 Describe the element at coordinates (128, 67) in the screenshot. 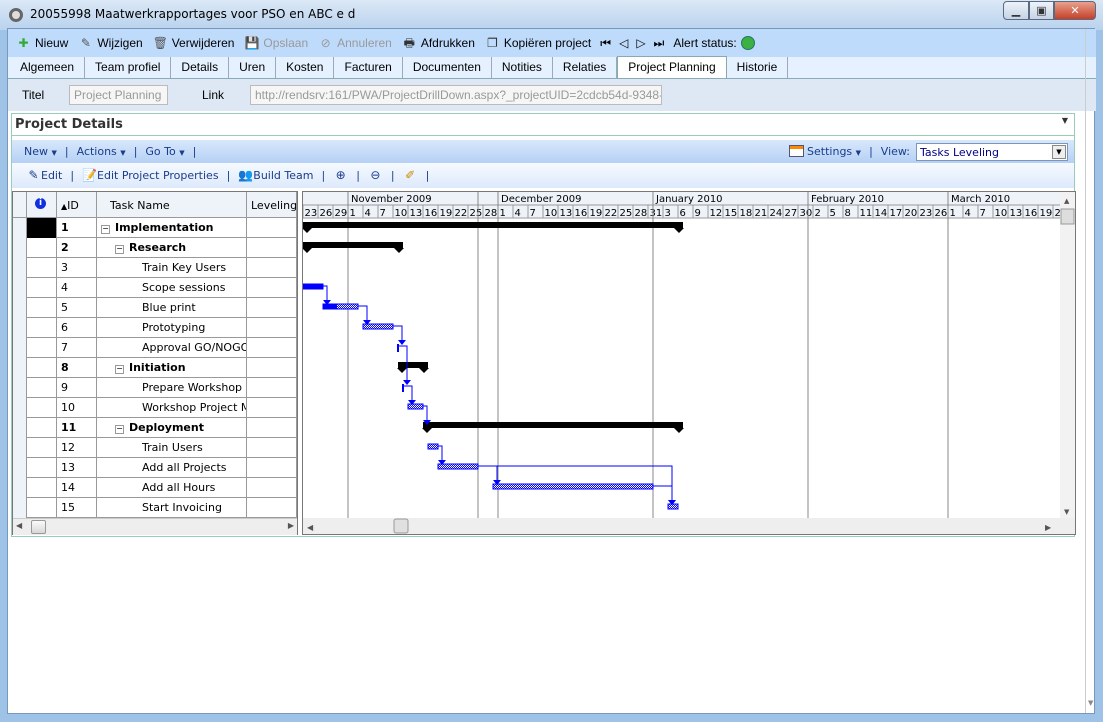

I see `tab-team-profiel: Team profiel` at that location.